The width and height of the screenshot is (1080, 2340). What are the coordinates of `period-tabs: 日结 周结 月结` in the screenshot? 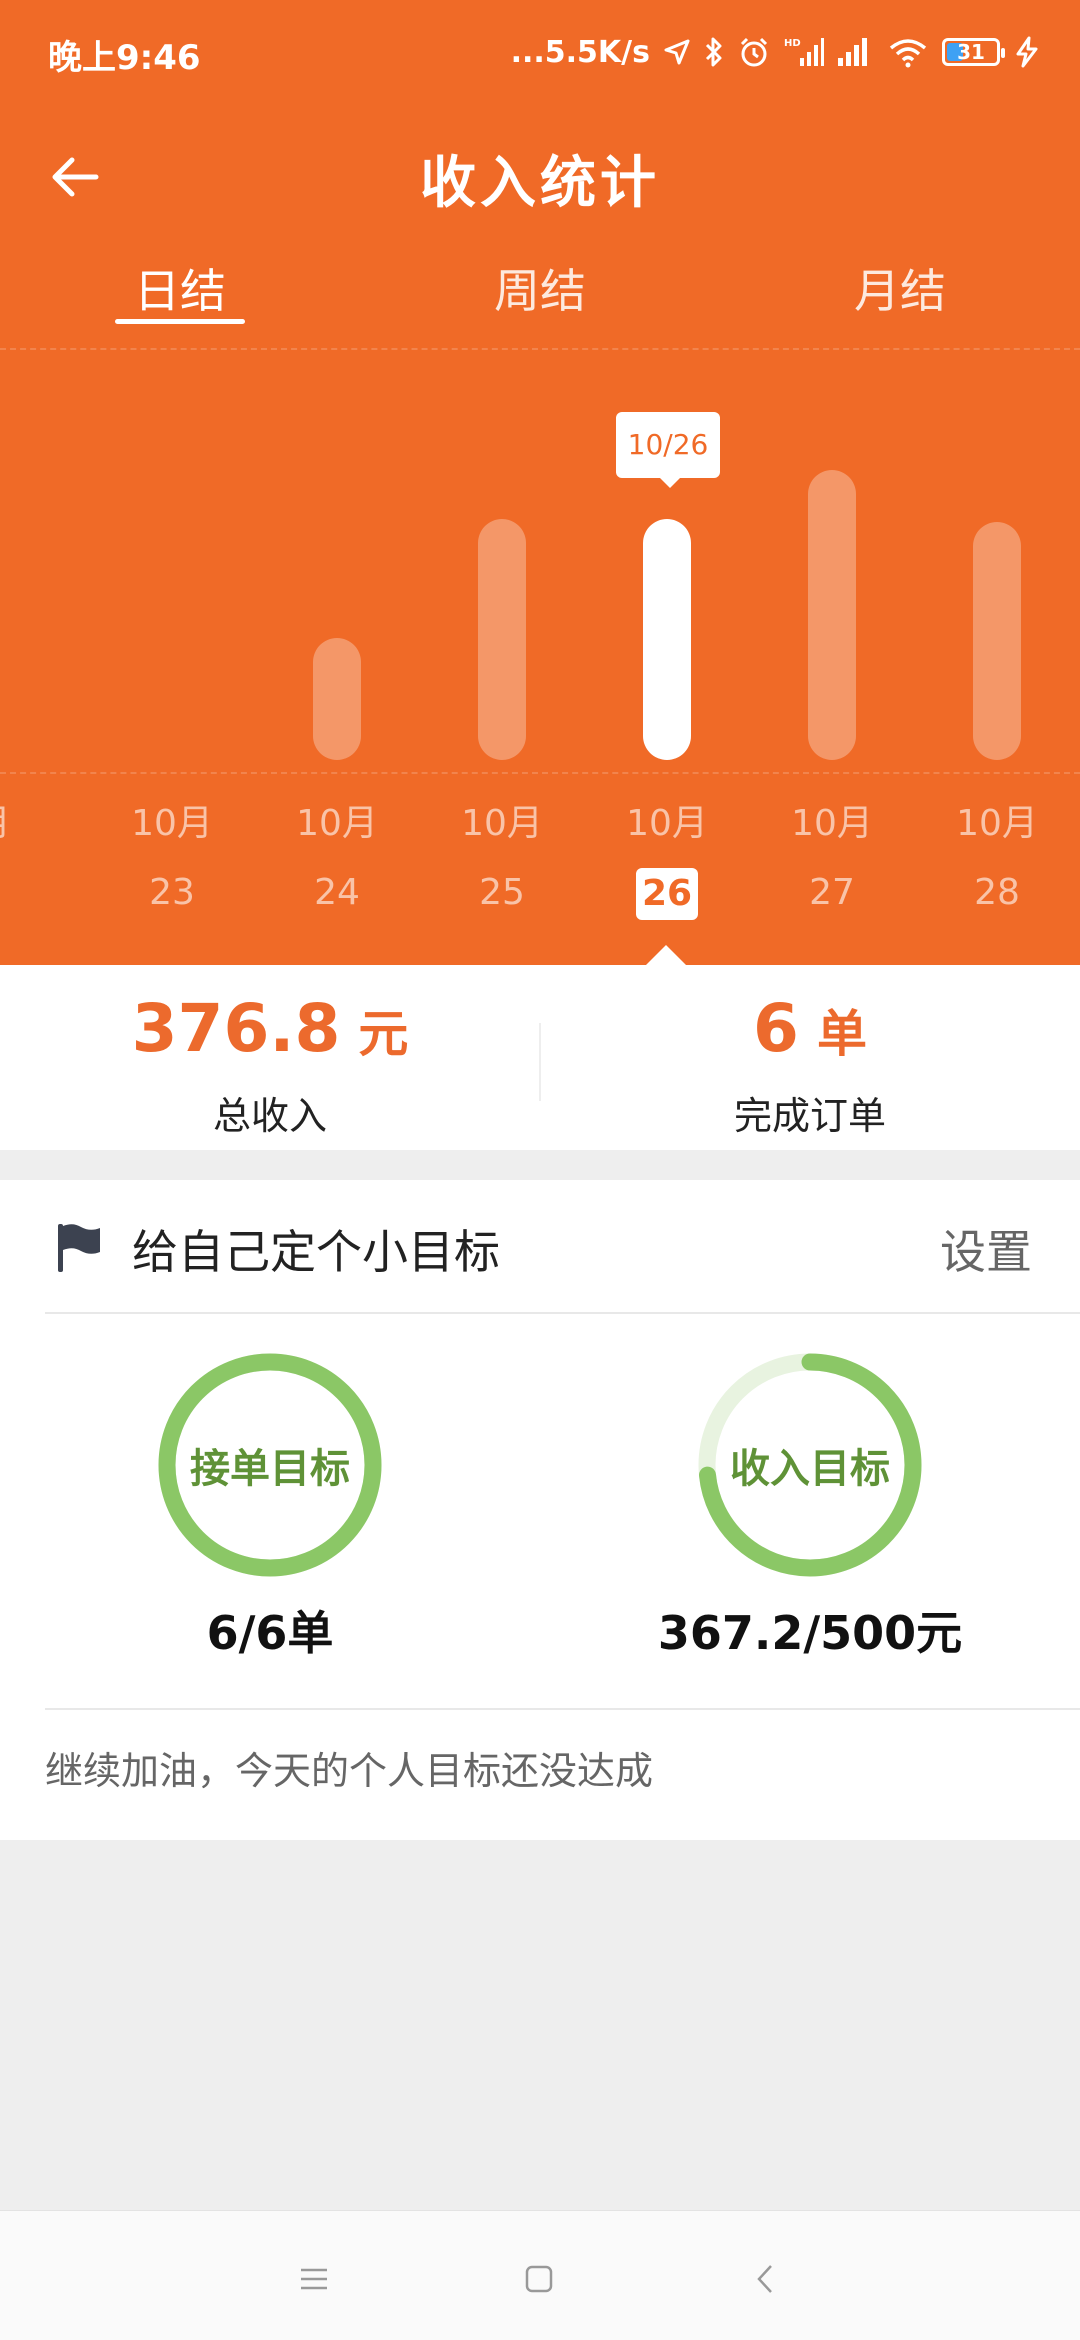 It's located at (540, 300).